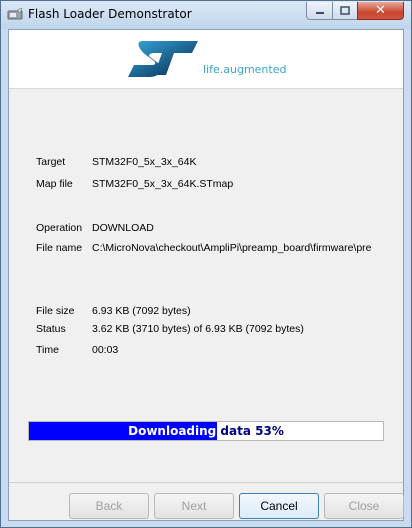 The height and width of the screenshot is (528, 412). I want to click on window-title: Flash Loader Demonstrator, so click(110, 14).